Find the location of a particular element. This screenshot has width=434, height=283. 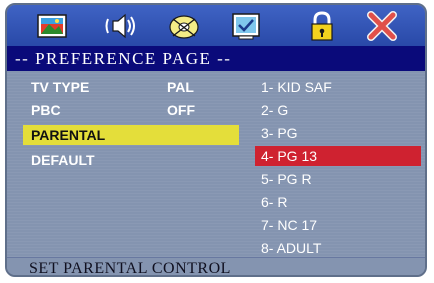

menu-item-default: DEFAULT is located at coordinates (63, 160).